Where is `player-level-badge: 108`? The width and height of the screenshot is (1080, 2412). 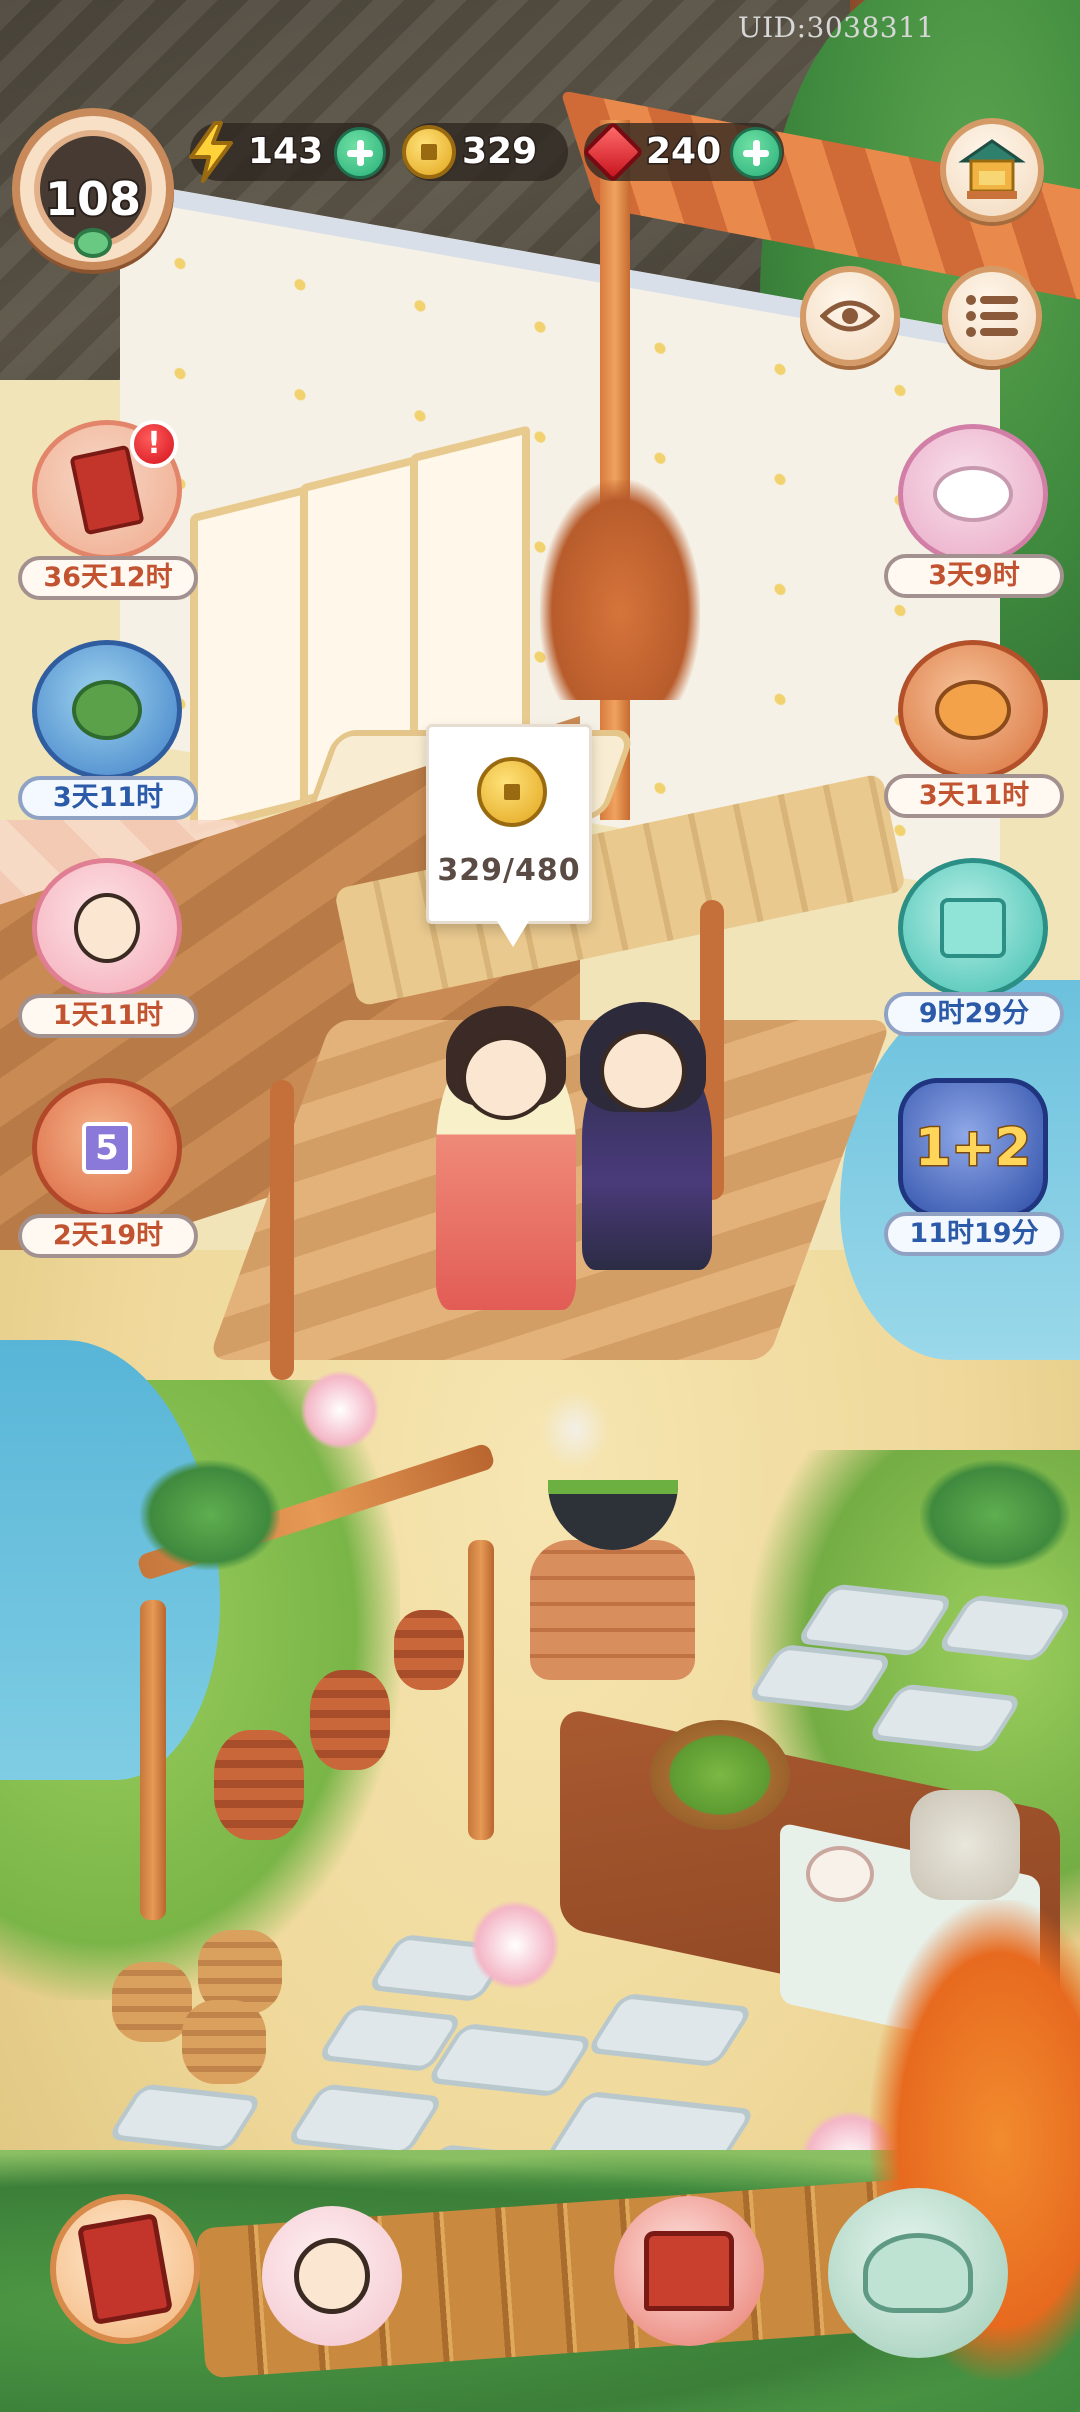
player-level-badge: 108 is located at coordinates (93, 189).